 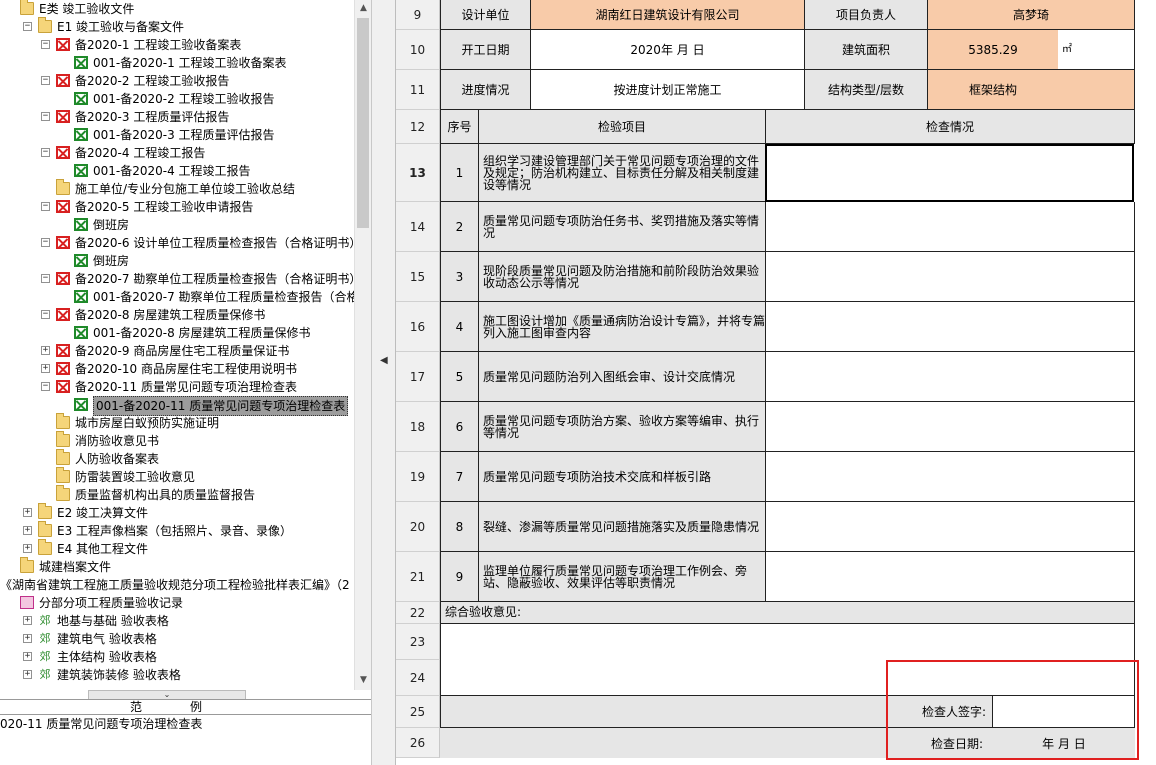 I want to click on row-header: 18, so click(x=418, y=427).